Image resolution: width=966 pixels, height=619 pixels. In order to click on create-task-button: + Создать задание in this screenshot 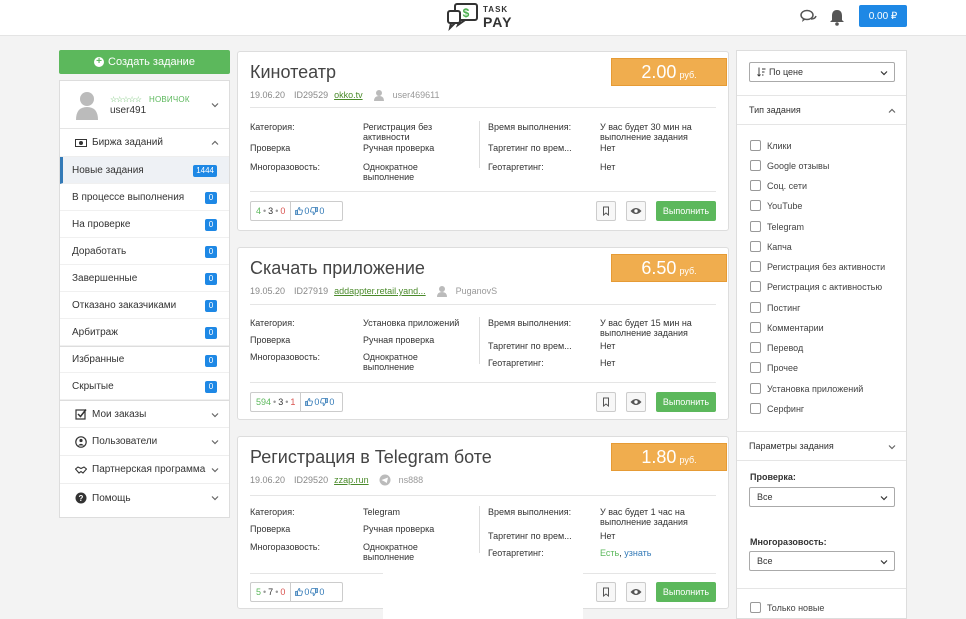, I will do `click(144, 62)`.